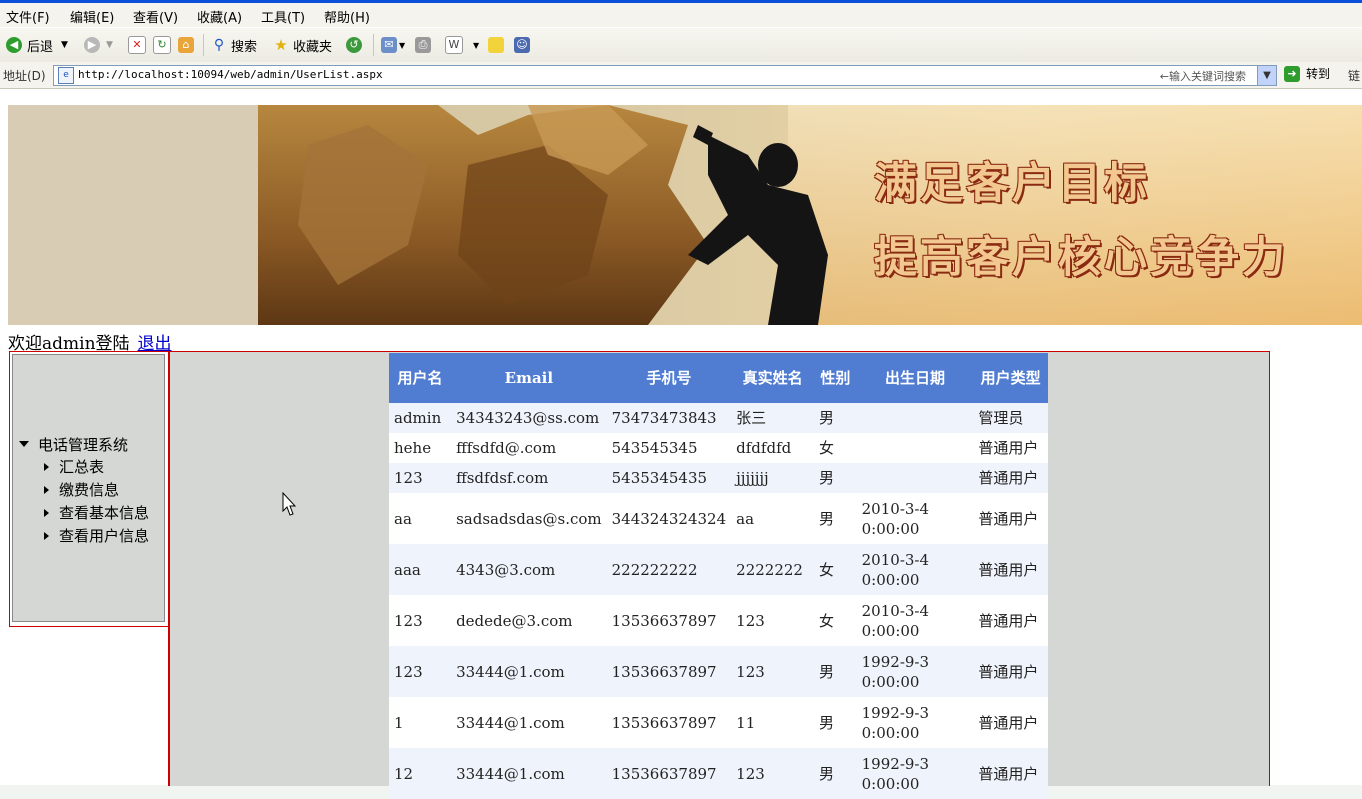 This screenshot has height=799, width=1362. Describe the element at coordinates (915, 378) in the screenshot. I see `column-header: 出生日期` at that location.